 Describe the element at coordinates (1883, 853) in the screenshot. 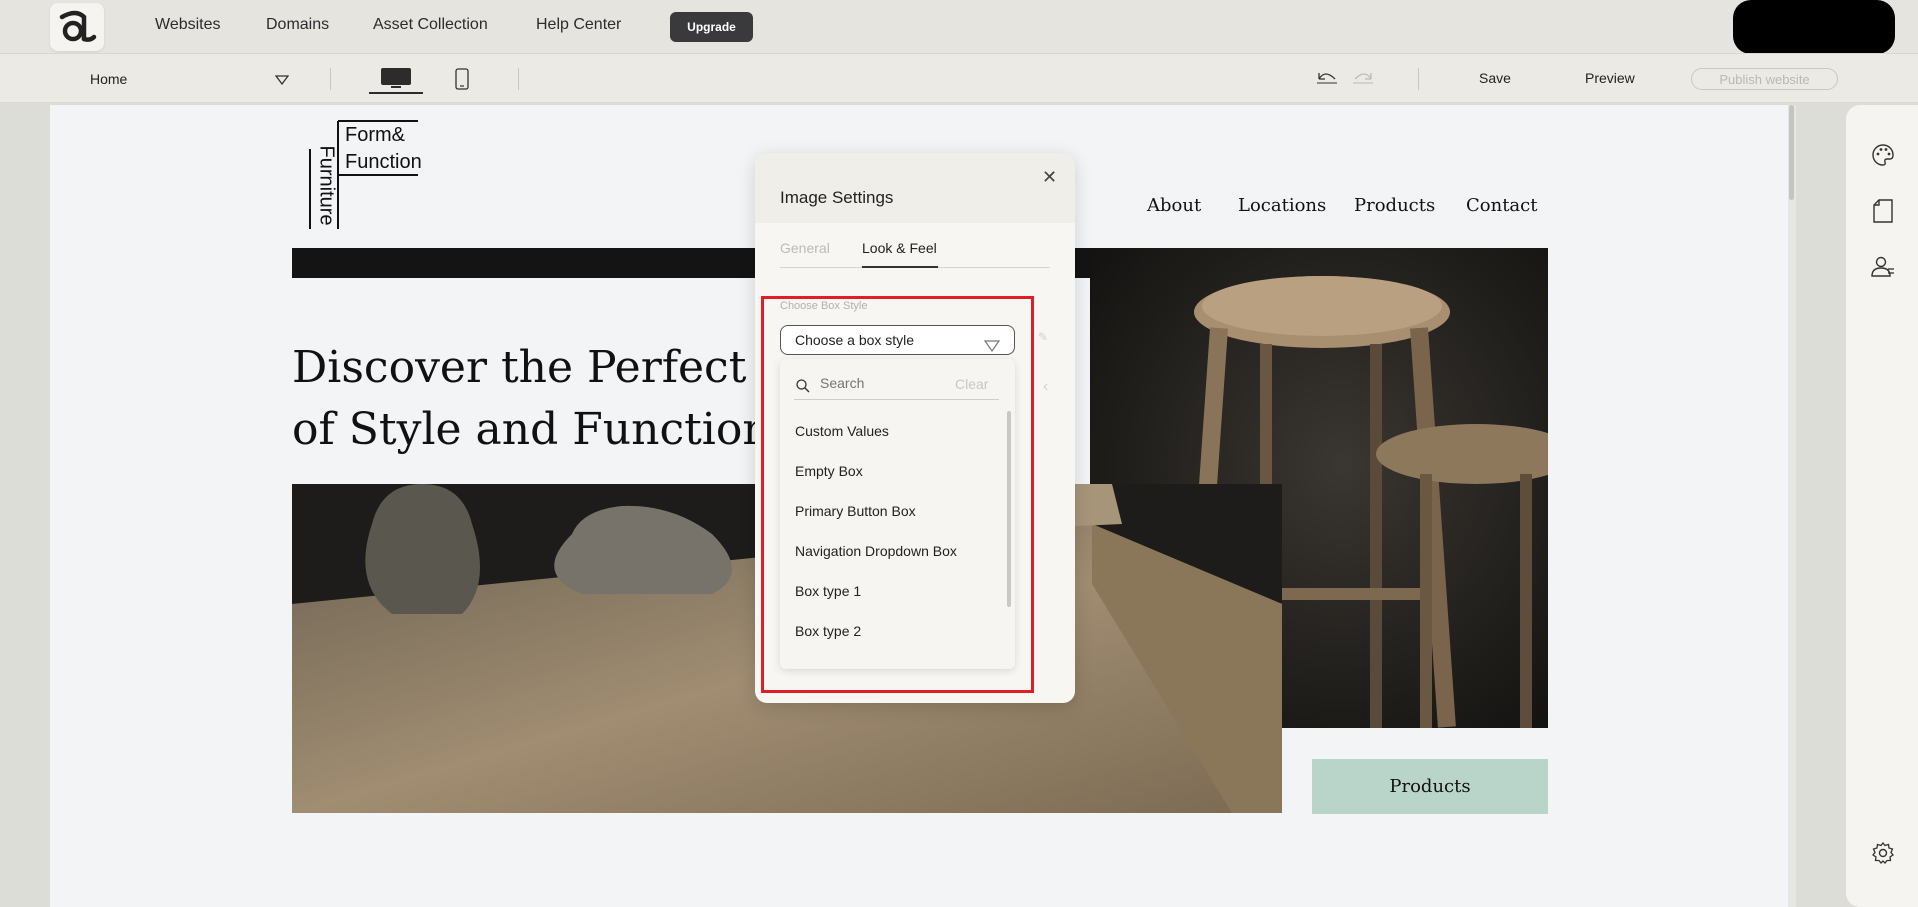

I see `gear-icon` at that location.